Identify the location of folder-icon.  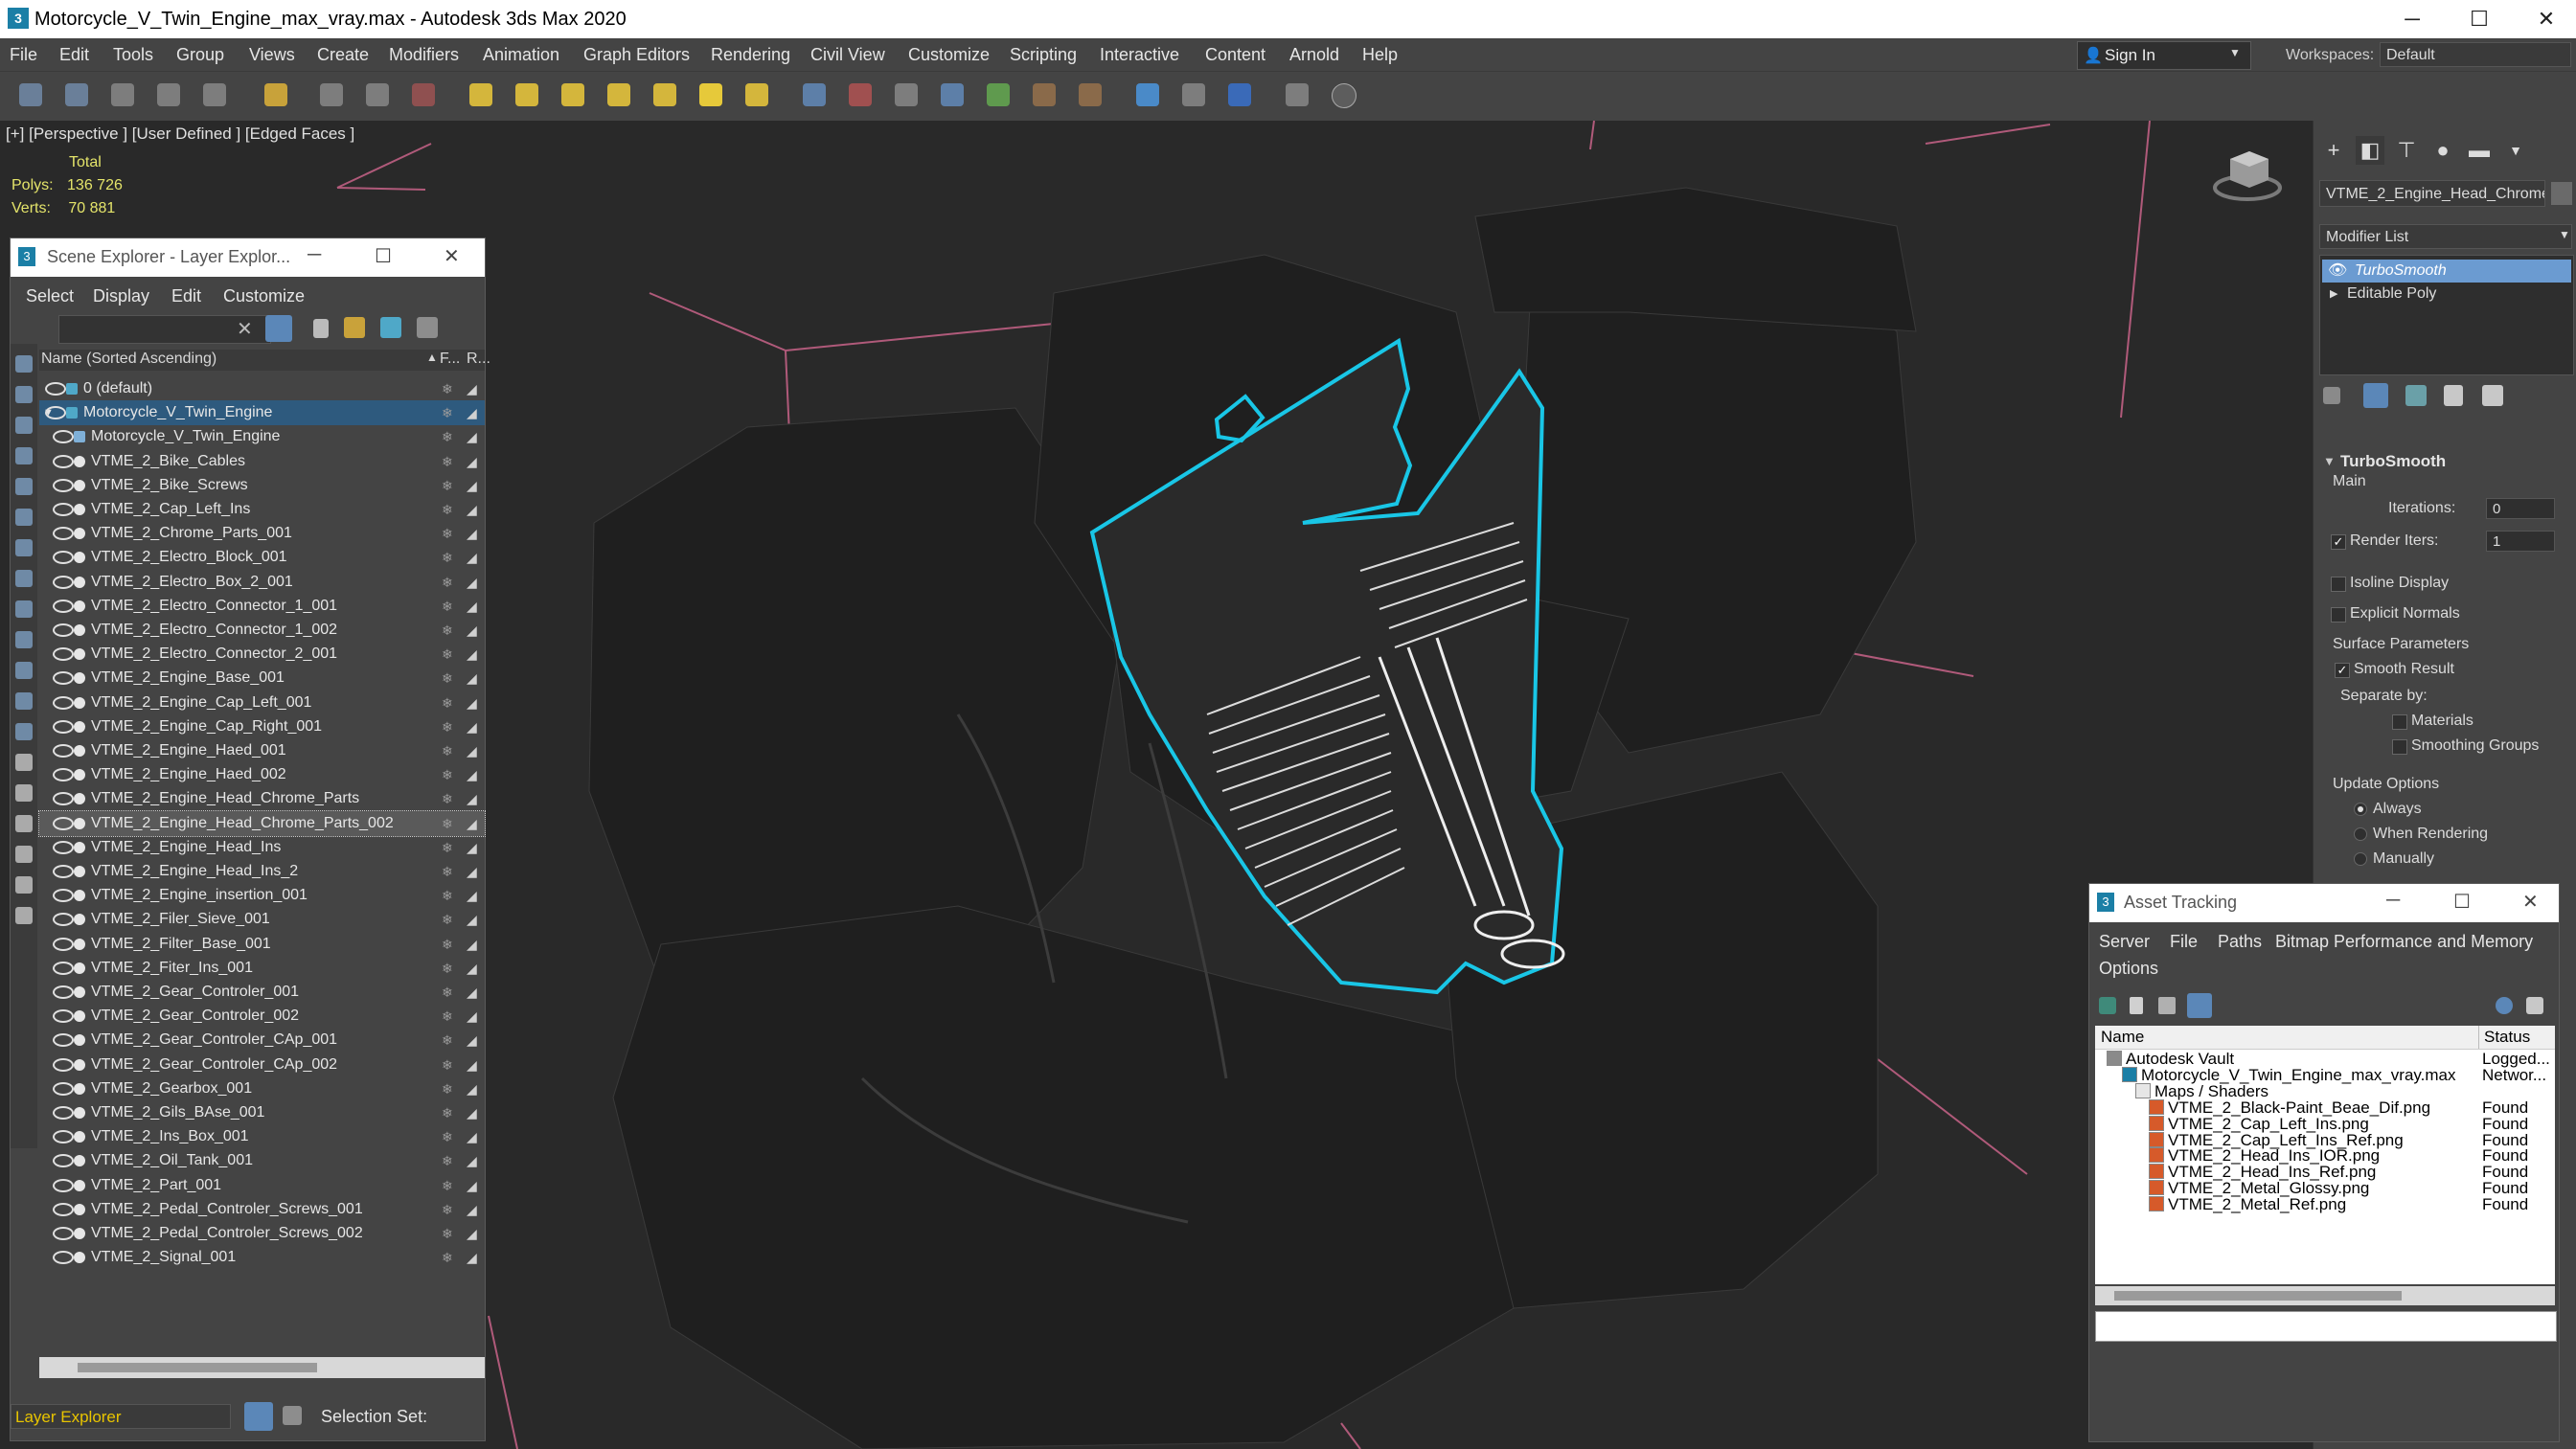
(24, 915).